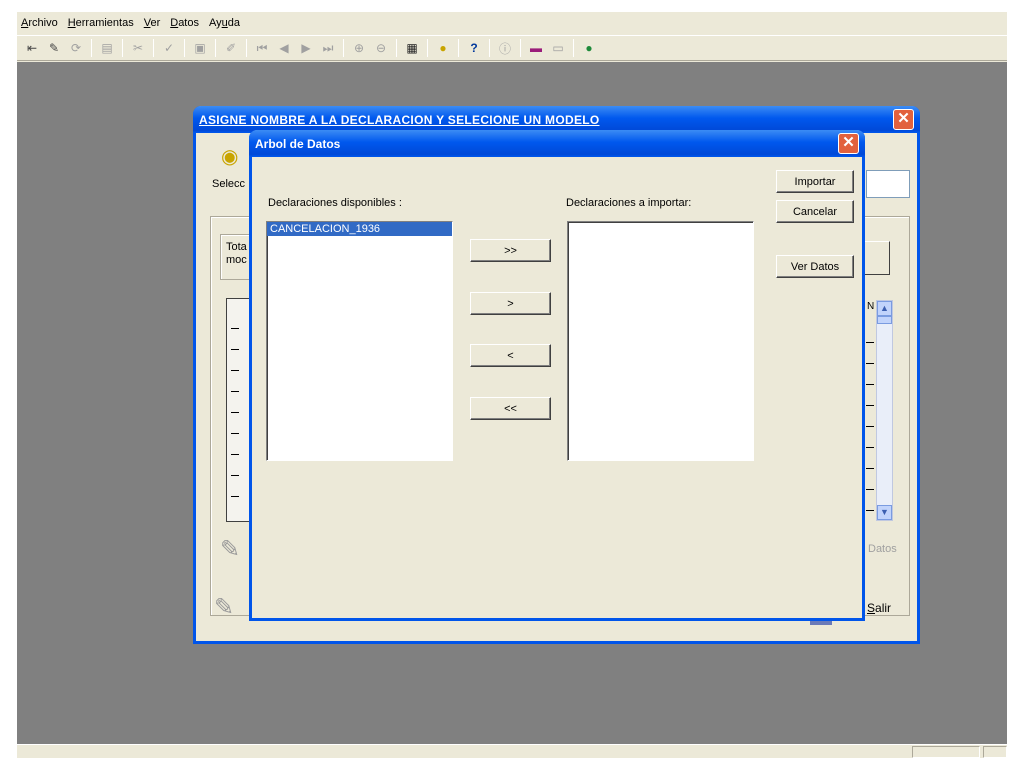  Describe the element at coordinates (888, 184) in the screenshot. I see `name-field` at that location.